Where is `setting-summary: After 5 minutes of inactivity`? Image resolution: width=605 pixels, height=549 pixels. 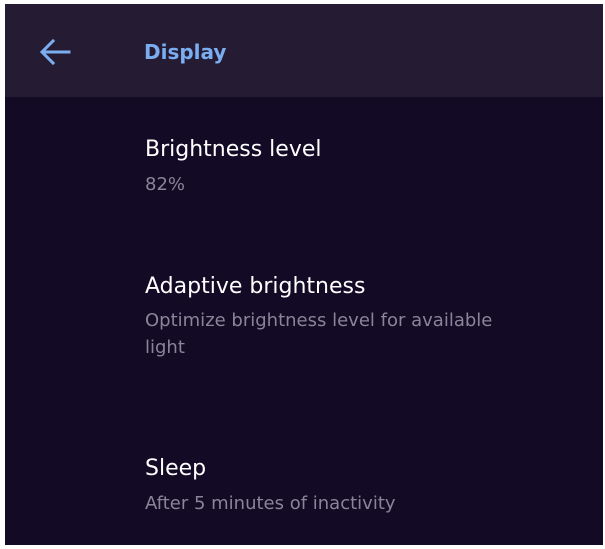
setting-summary: After 5 minutes of inactivity is located at coordinates (270, 503).